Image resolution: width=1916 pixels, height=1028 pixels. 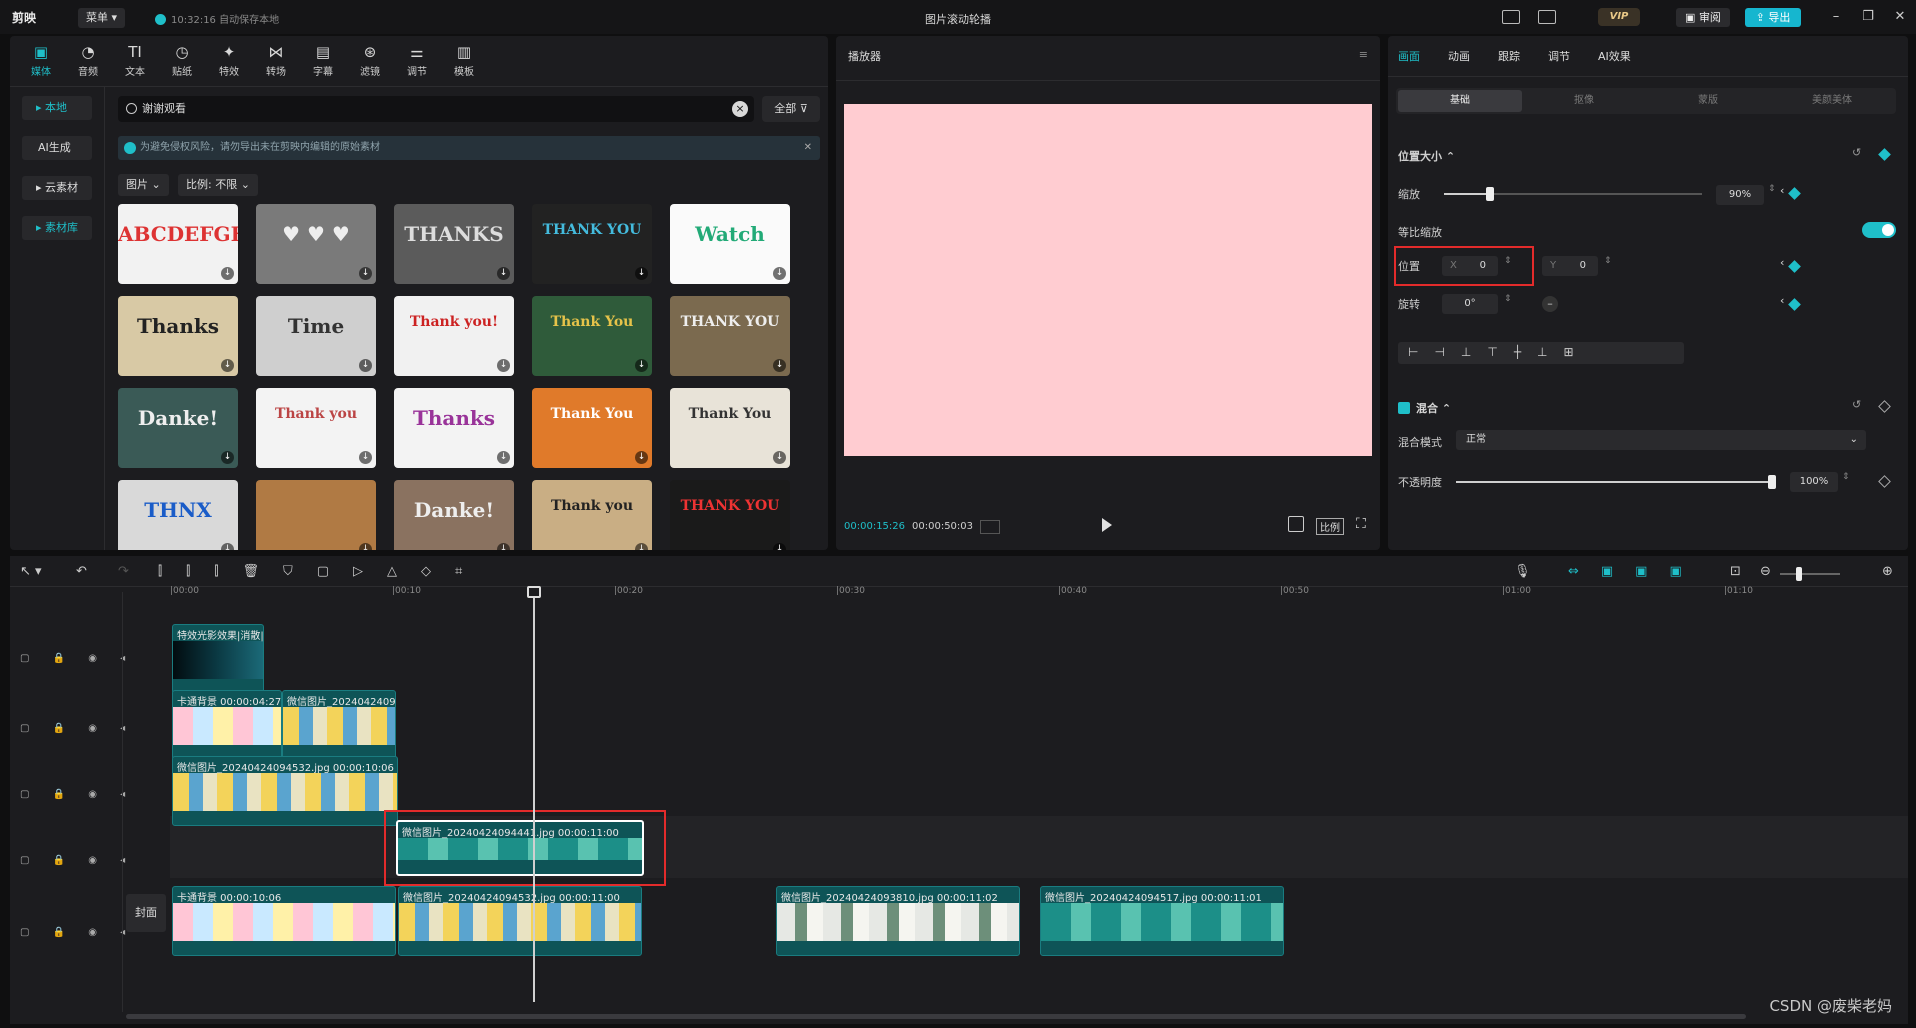 What do you see at coordinates (1735, 571) in the screenshot?
I see `preview-axis-icon: ⊡` at bounding box center [1735, 571].